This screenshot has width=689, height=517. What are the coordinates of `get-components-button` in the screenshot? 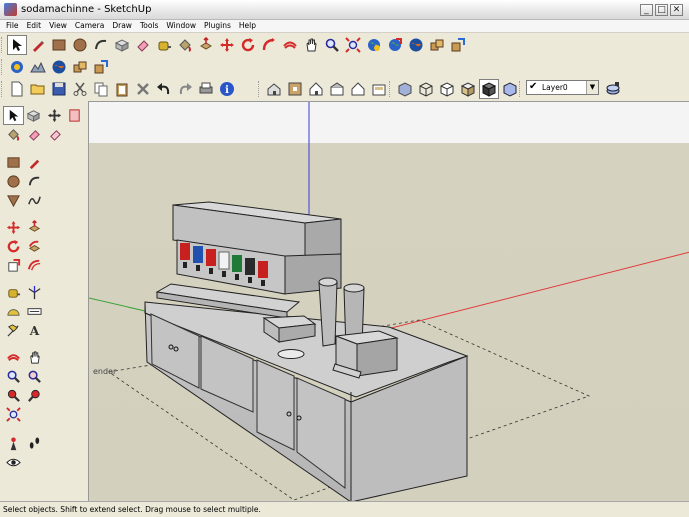 It's located at (437, 45).